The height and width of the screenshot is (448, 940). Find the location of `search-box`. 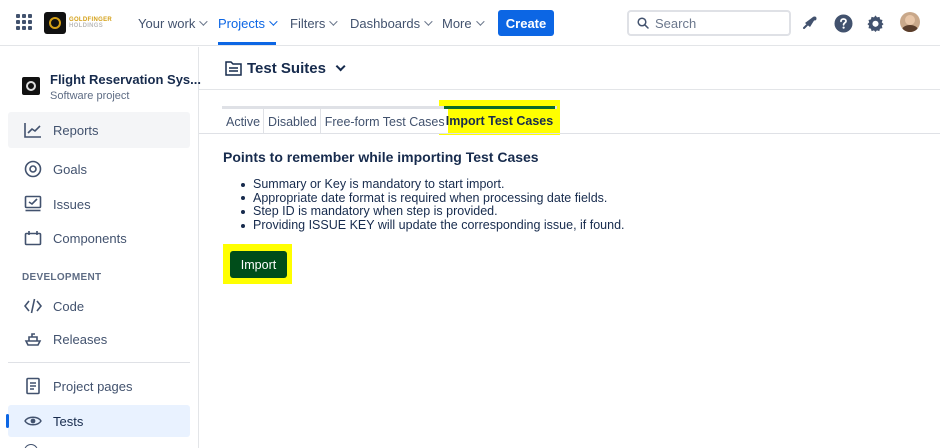

search-box is located at coordinates (709, 23).